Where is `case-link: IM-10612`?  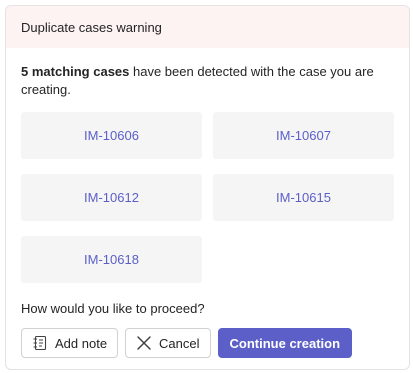
case-link: IM-10612 is located at coordinates (111, 197).